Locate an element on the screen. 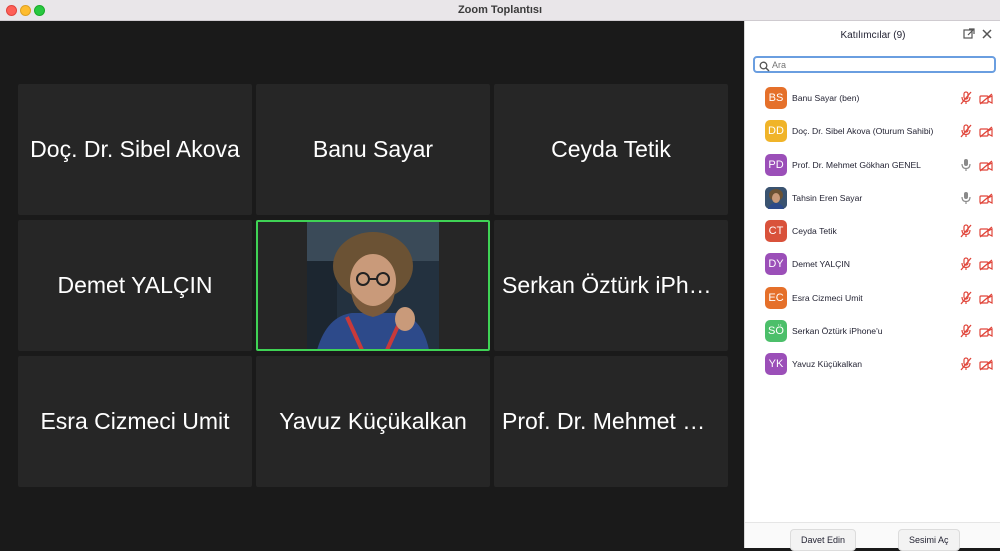  participant-row: DD Doç. Dr. Sibel Akova (Oturum Sahibi) is located at coordinates (872, 133).